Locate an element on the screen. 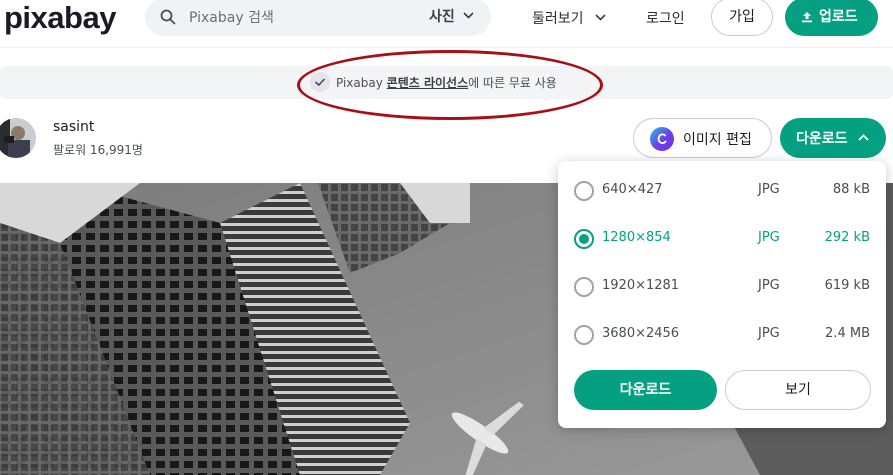  option-filesize: 2.4 MB is located at coordinates (847, 333).